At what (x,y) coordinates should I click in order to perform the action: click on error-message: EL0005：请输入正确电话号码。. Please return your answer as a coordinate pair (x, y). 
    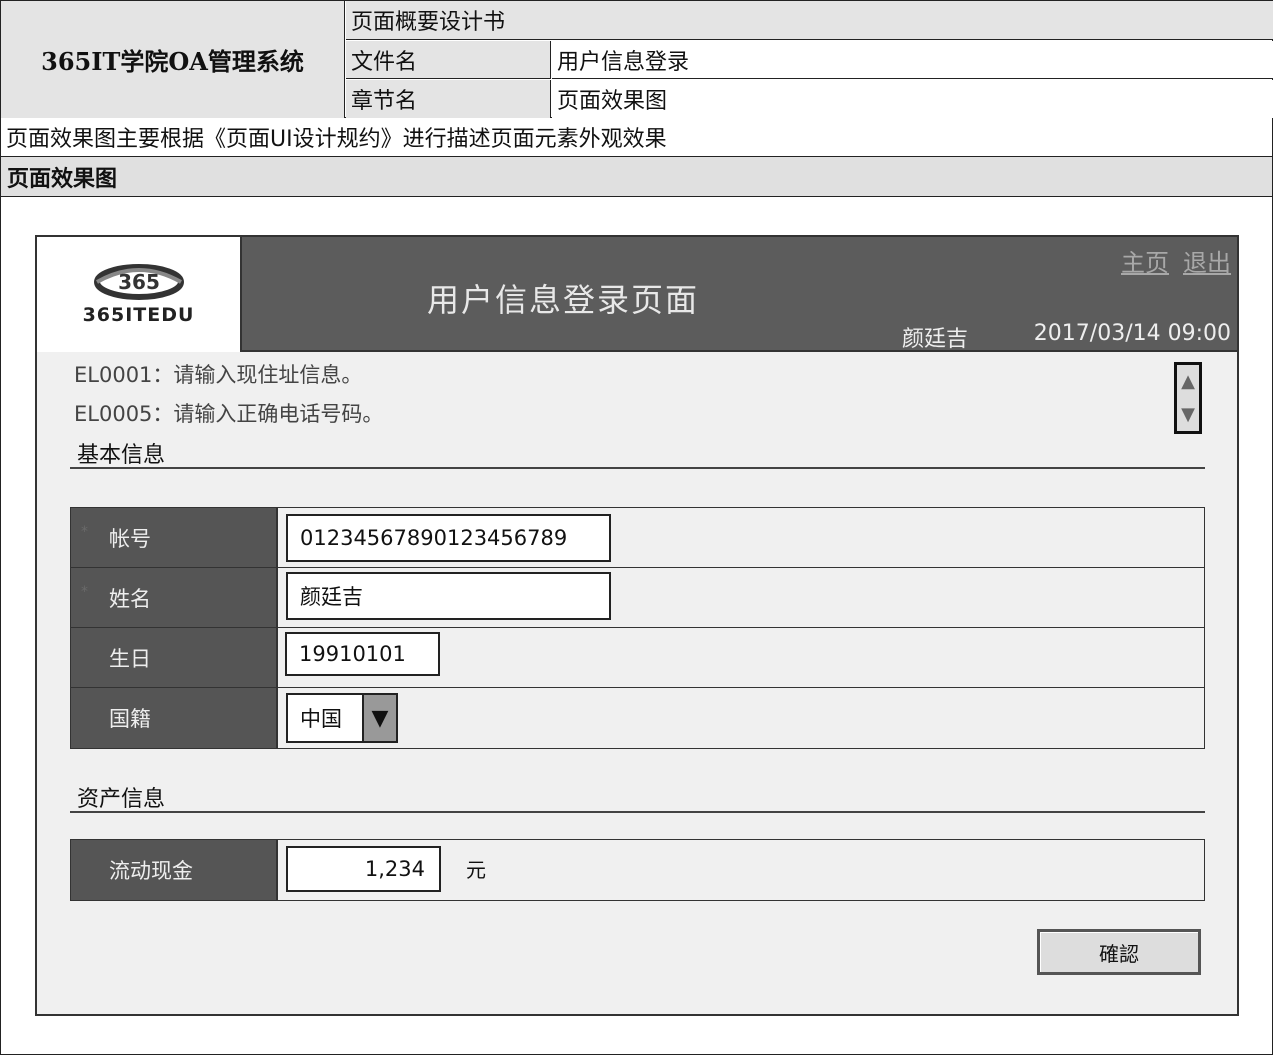
    Looking at the image, I should click on (229, 414).